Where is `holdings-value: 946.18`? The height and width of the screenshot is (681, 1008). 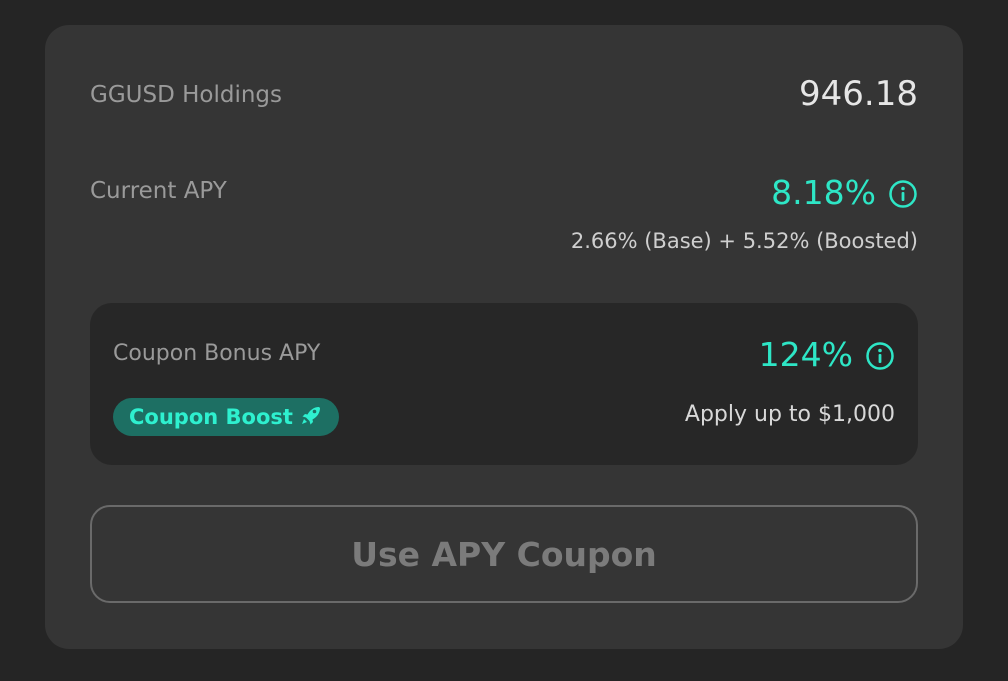 holdings-value: 946.18 is located at coordinates (858, 94).